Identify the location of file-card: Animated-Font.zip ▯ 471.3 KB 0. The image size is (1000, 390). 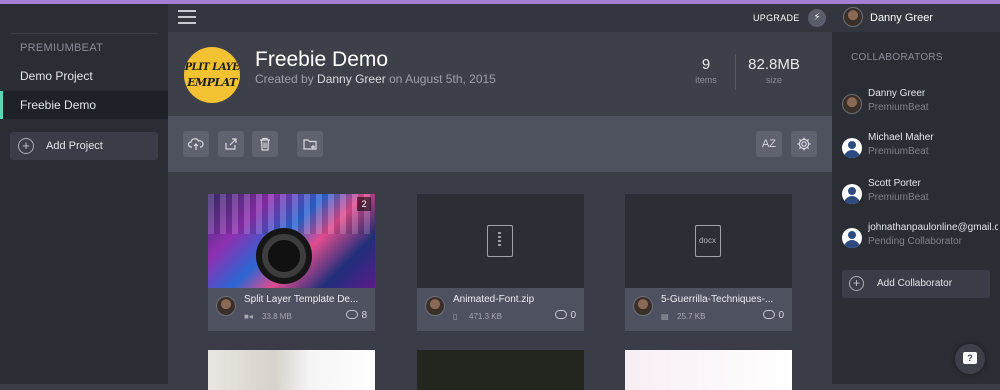
(500, 262).